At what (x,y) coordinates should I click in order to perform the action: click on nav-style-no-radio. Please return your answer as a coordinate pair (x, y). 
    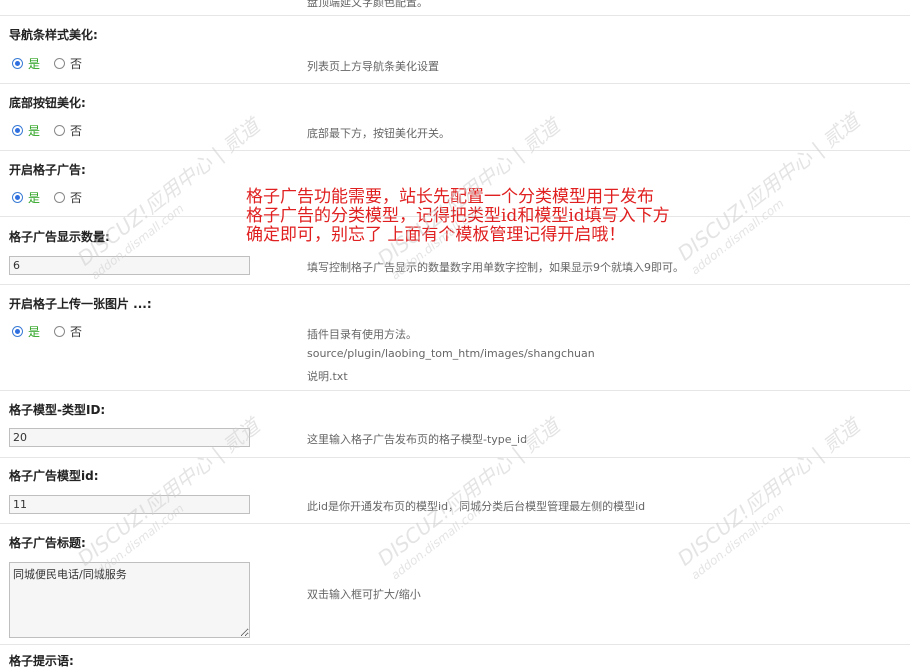
    Looking at the image, I should click on (60, 63).